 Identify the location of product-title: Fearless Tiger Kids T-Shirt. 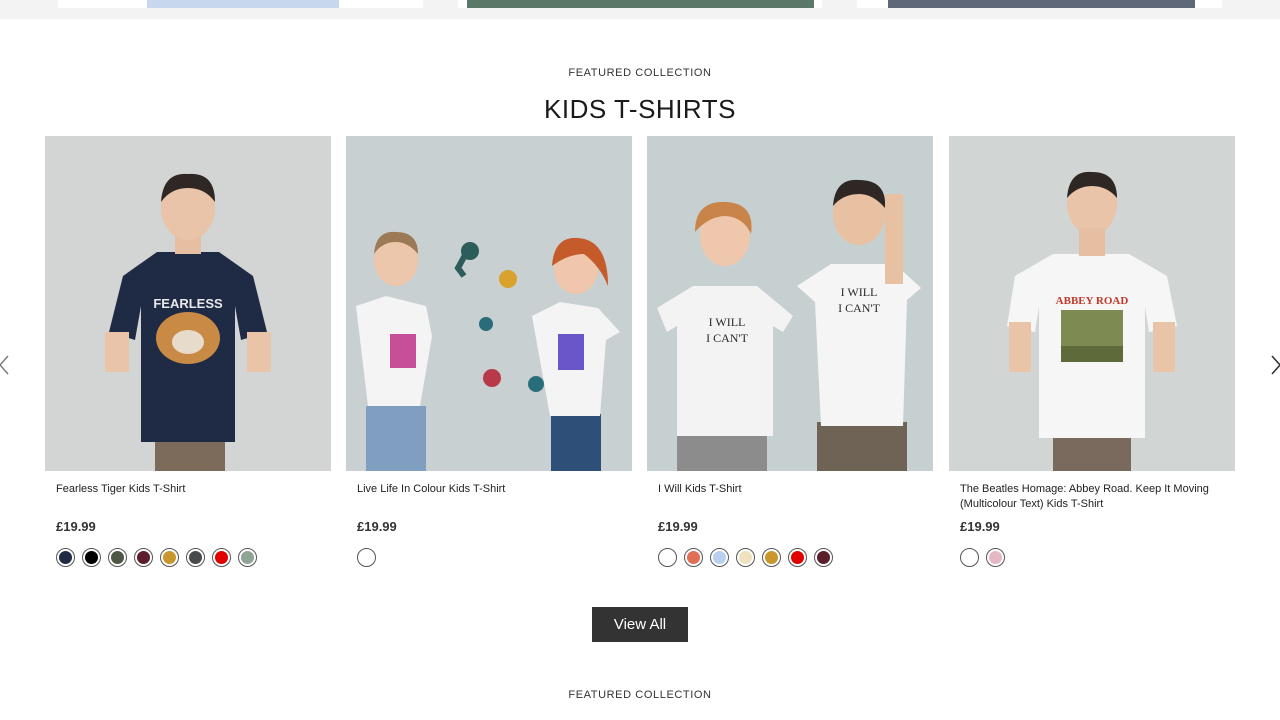
(186, 489).